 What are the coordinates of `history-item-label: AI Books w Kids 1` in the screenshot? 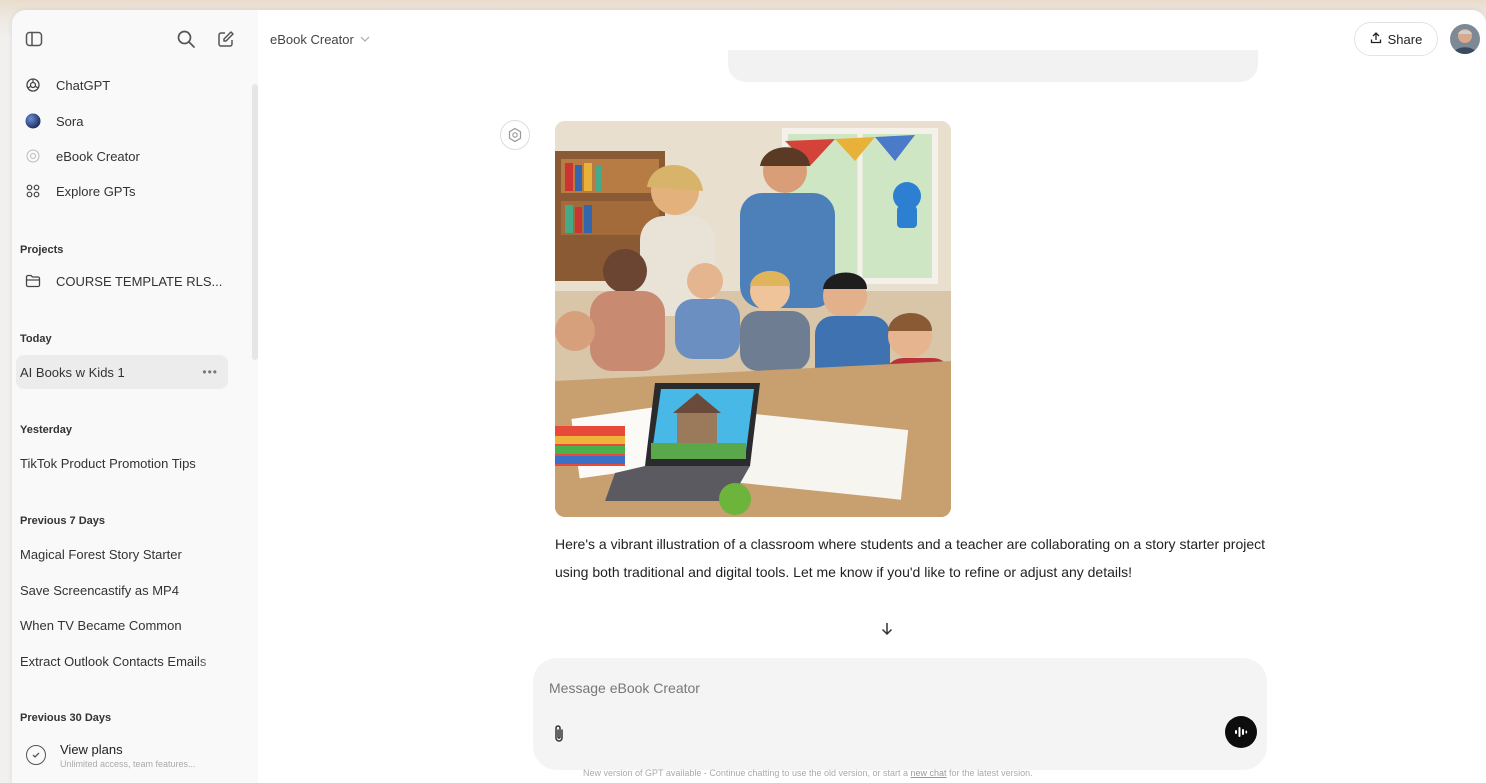 It's located at (72, 372).